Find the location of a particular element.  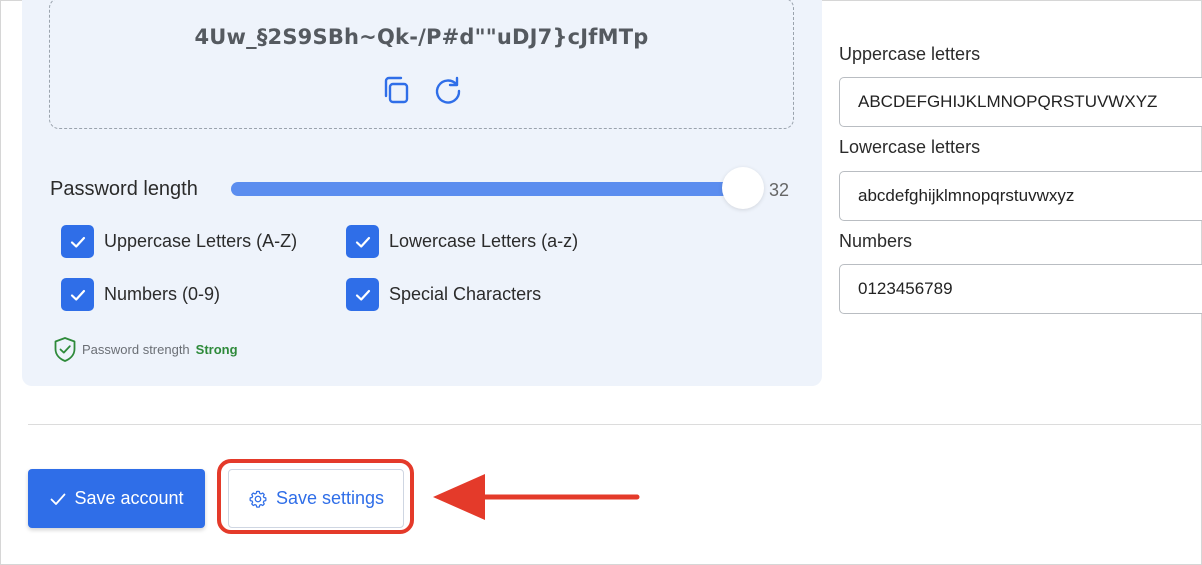

save-account-button: Save account is located at coordinates (116, 498).